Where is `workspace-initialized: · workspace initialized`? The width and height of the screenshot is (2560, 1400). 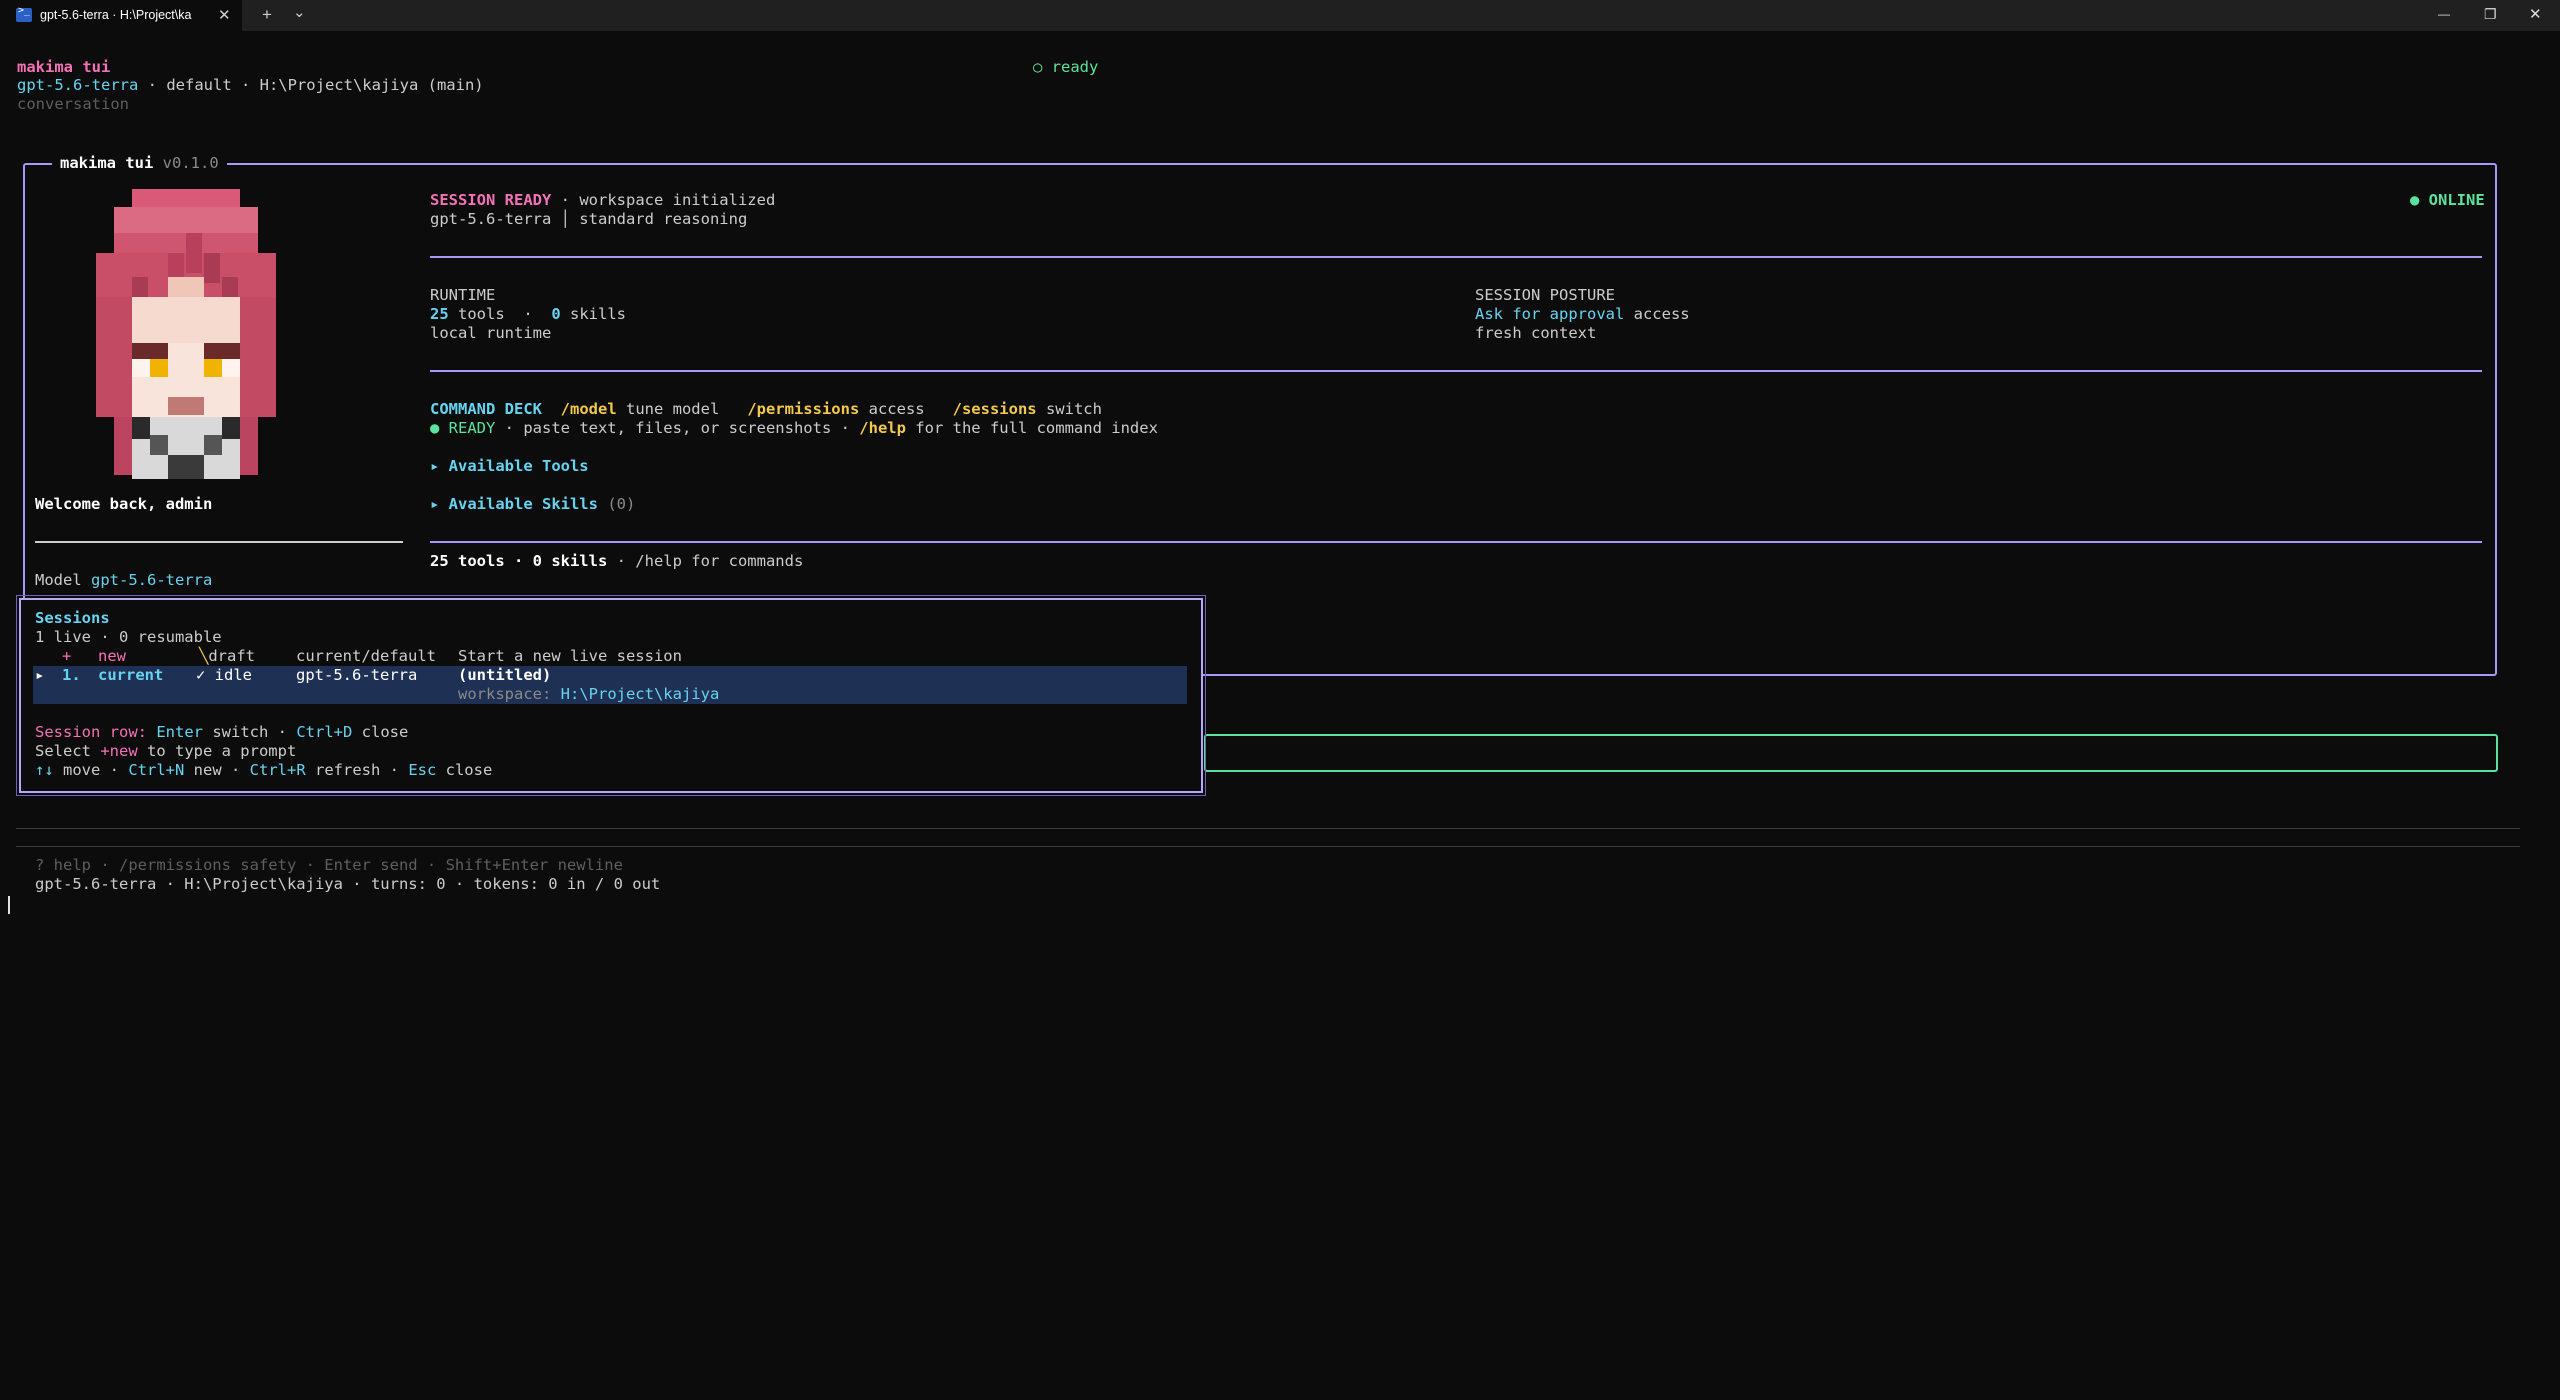
workspace-initialized: · workspace initialized is located at coordinates (663, 200).